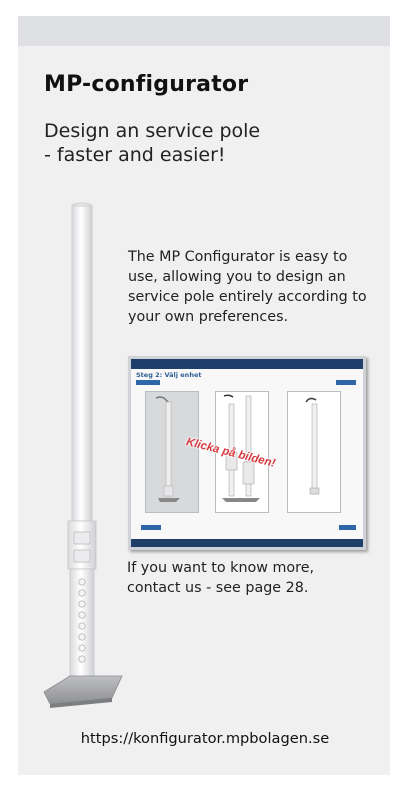  Describe the element at coordinates (135, 155) in the screenshot. I see `subtitle-line-2: - faster and easier!` at that location.